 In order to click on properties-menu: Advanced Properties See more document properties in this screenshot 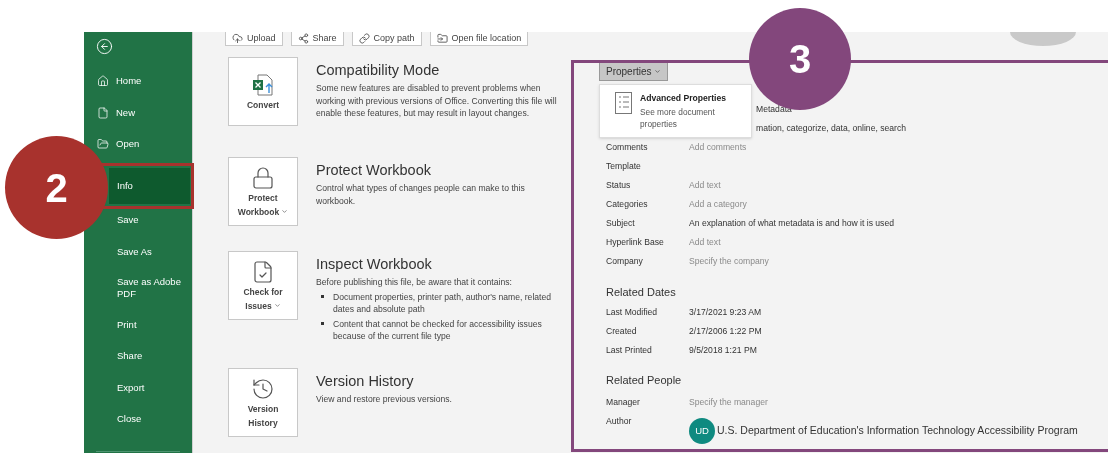, I will do `click(675, 111)`.